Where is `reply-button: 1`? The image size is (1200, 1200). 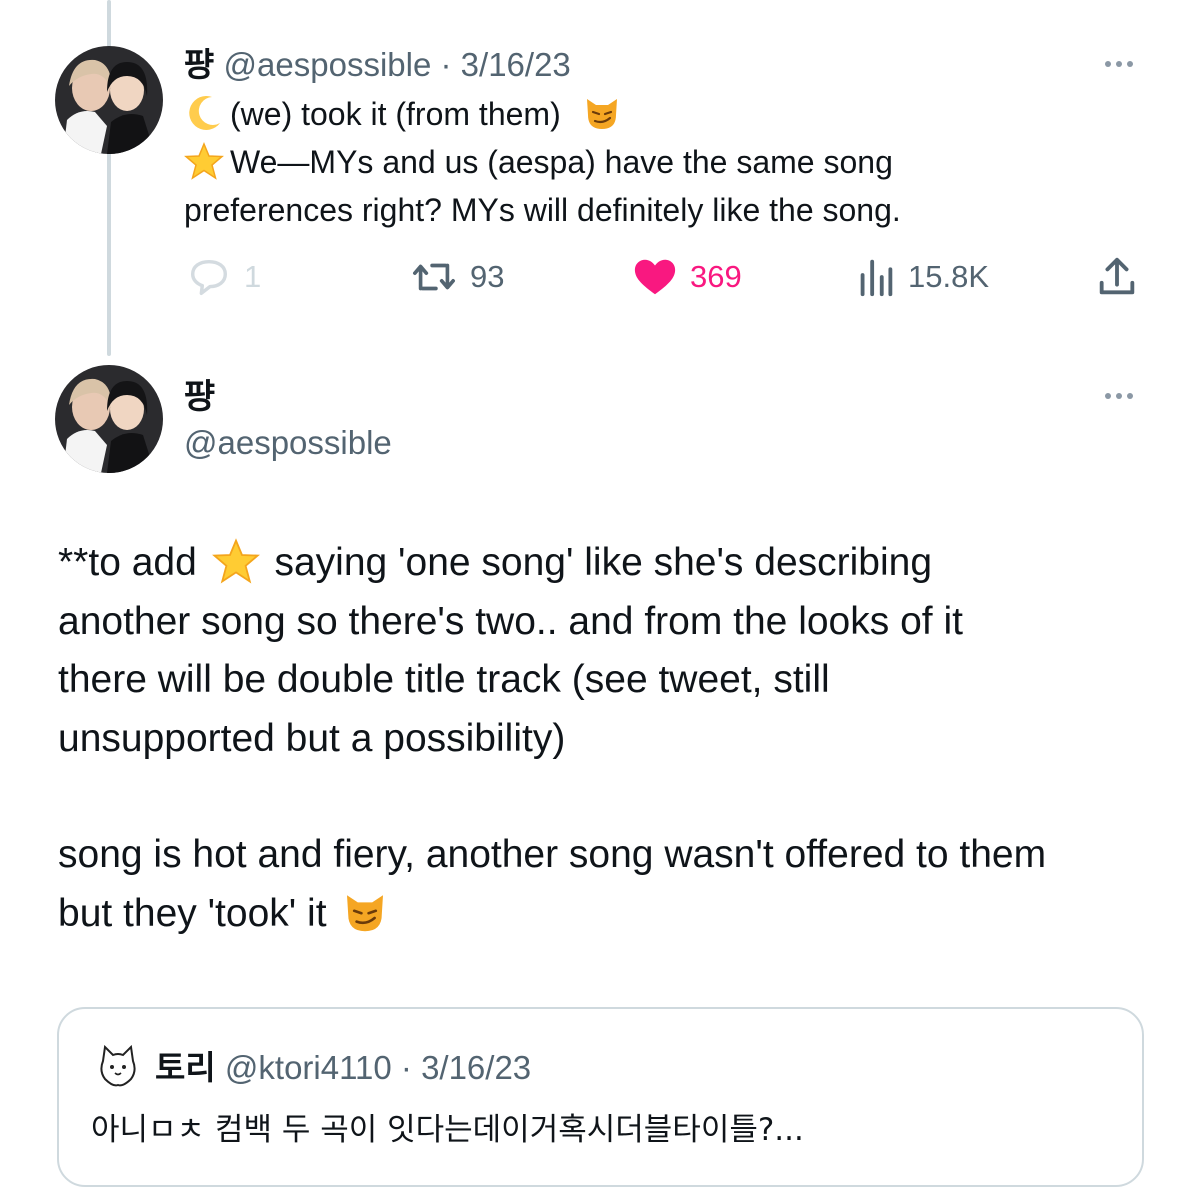 reply-button: 1 is located at coordinates (223, 277).